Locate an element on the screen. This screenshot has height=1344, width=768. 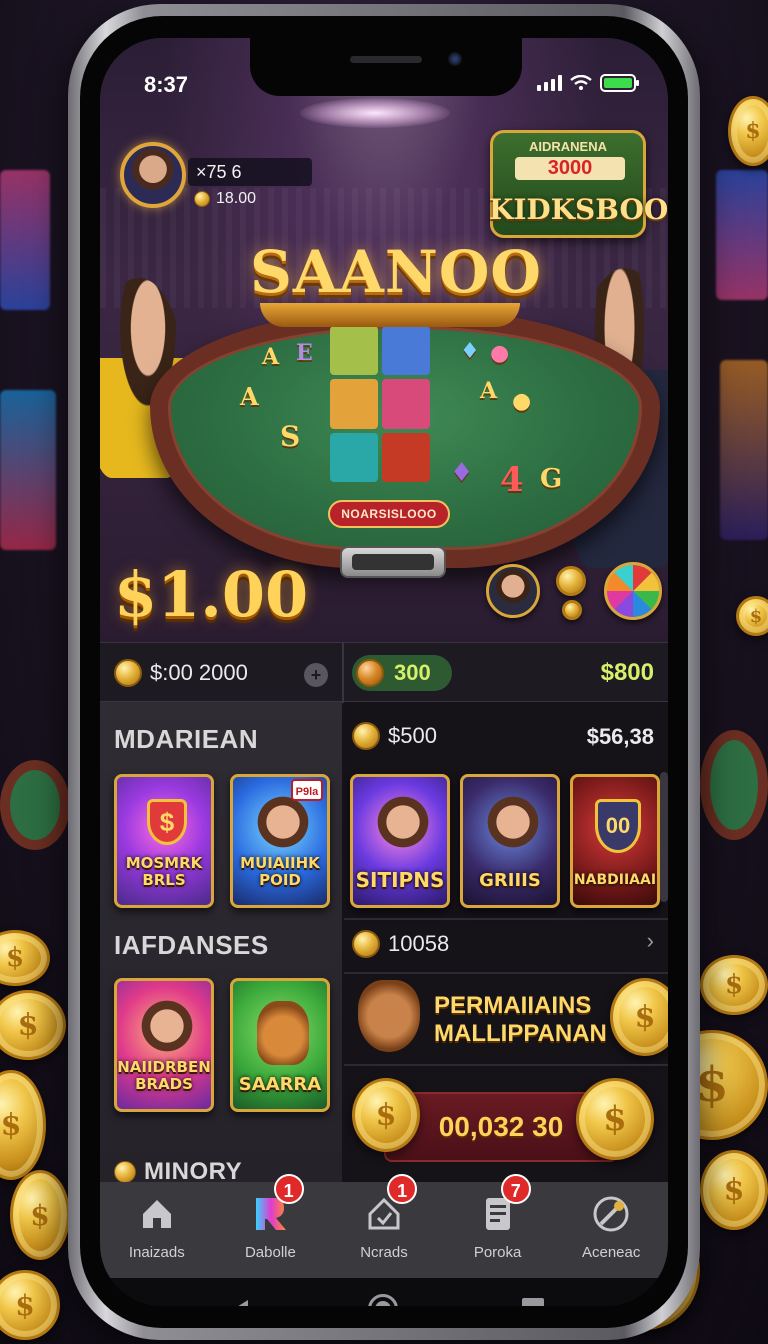
scrollbar is located at coordinates (664, 837).